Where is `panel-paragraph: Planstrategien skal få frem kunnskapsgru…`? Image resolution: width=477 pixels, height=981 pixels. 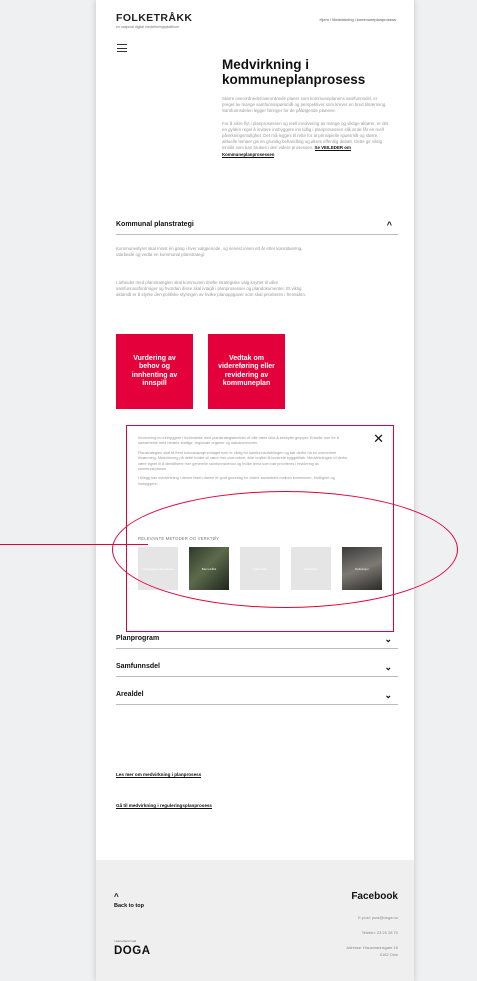 panel-paragraph: Planstrategien skal få frem kunnskapsgru… is located at coordinates (243, 461).